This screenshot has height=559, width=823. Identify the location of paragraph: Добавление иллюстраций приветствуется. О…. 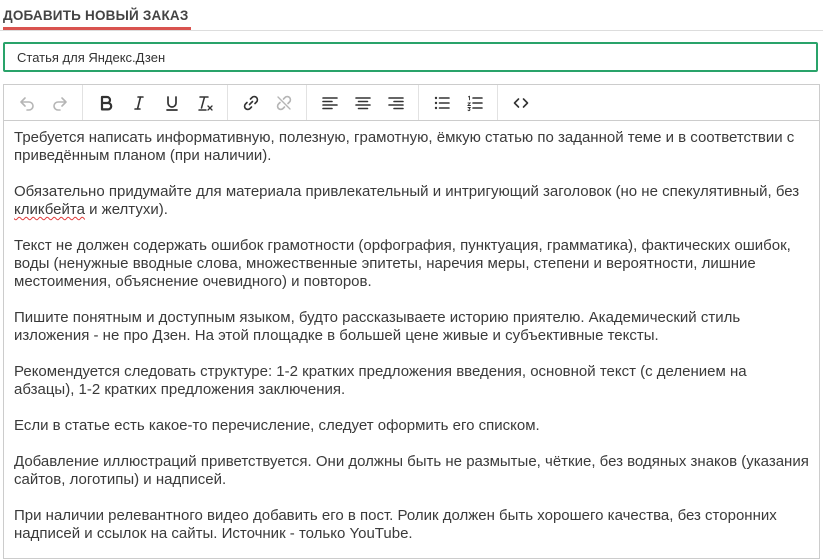
(411, 470).